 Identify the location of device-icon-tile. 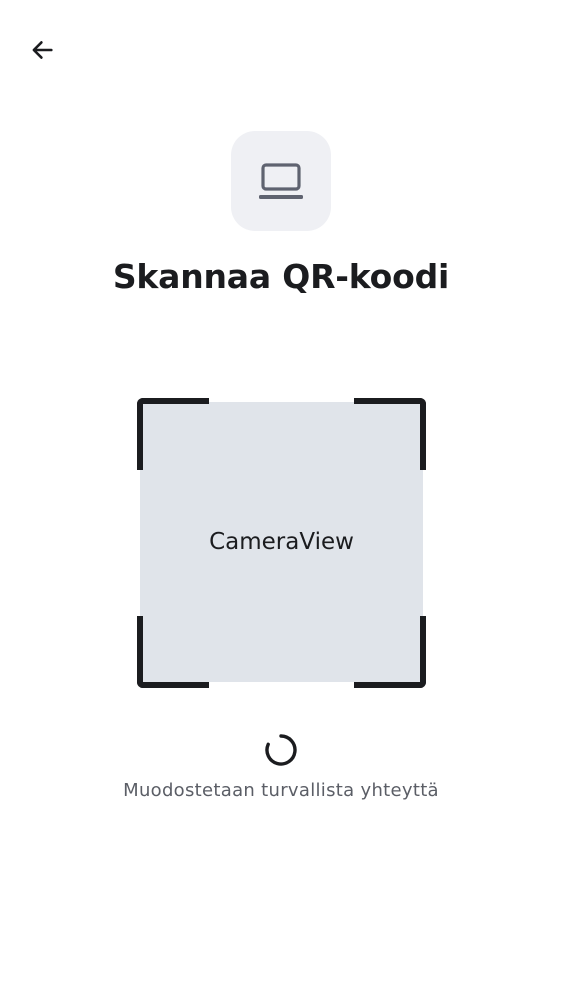
(281, 181).